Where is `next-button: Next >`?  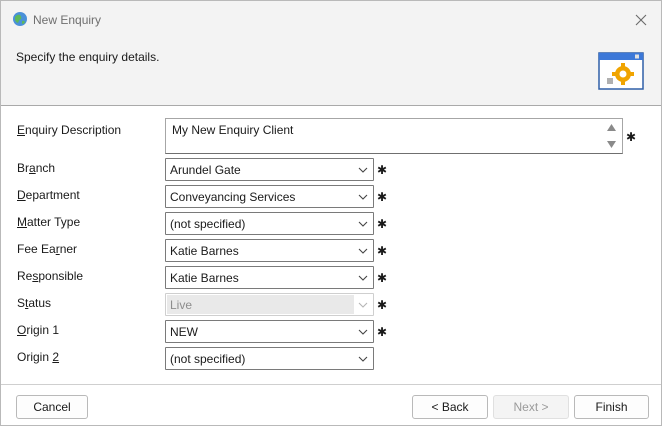
next-button: Next > is located at coordinates (531, 407).